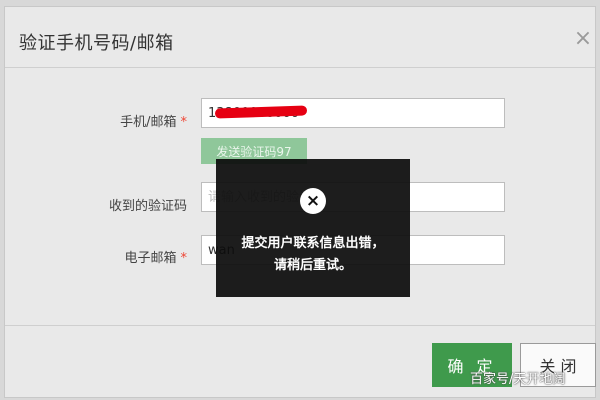 The image size is (600, 400). Describe the element at coordinates (96, 43) in the screenshot. I see `dialog-title: 验证手机号码/邮箱` at that location.